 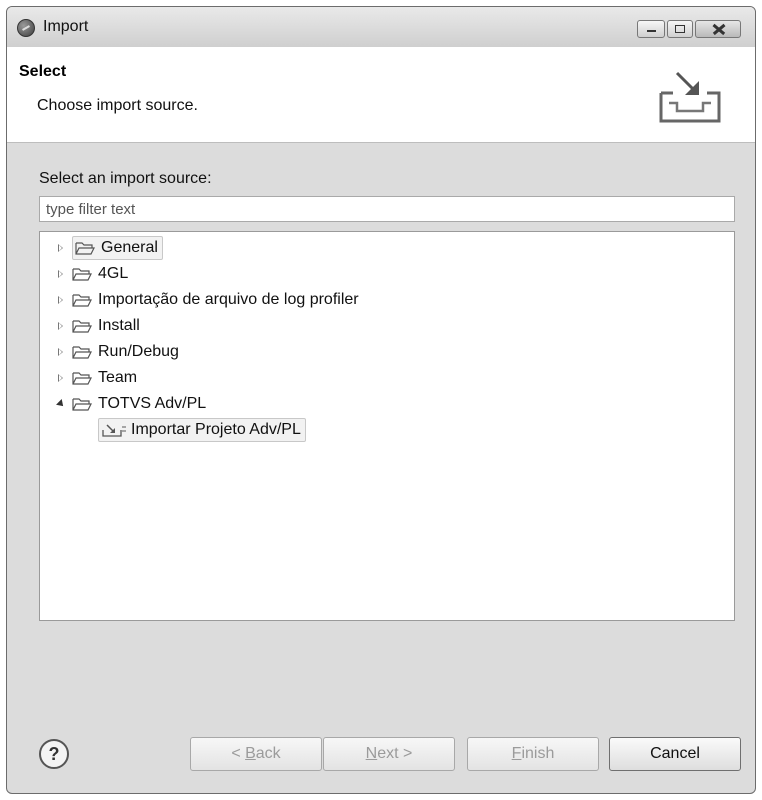 What do you see at coordinates (238, 753) in the screenshot?
I see `back-button-prefix: <` at bounding box center [238, 753].